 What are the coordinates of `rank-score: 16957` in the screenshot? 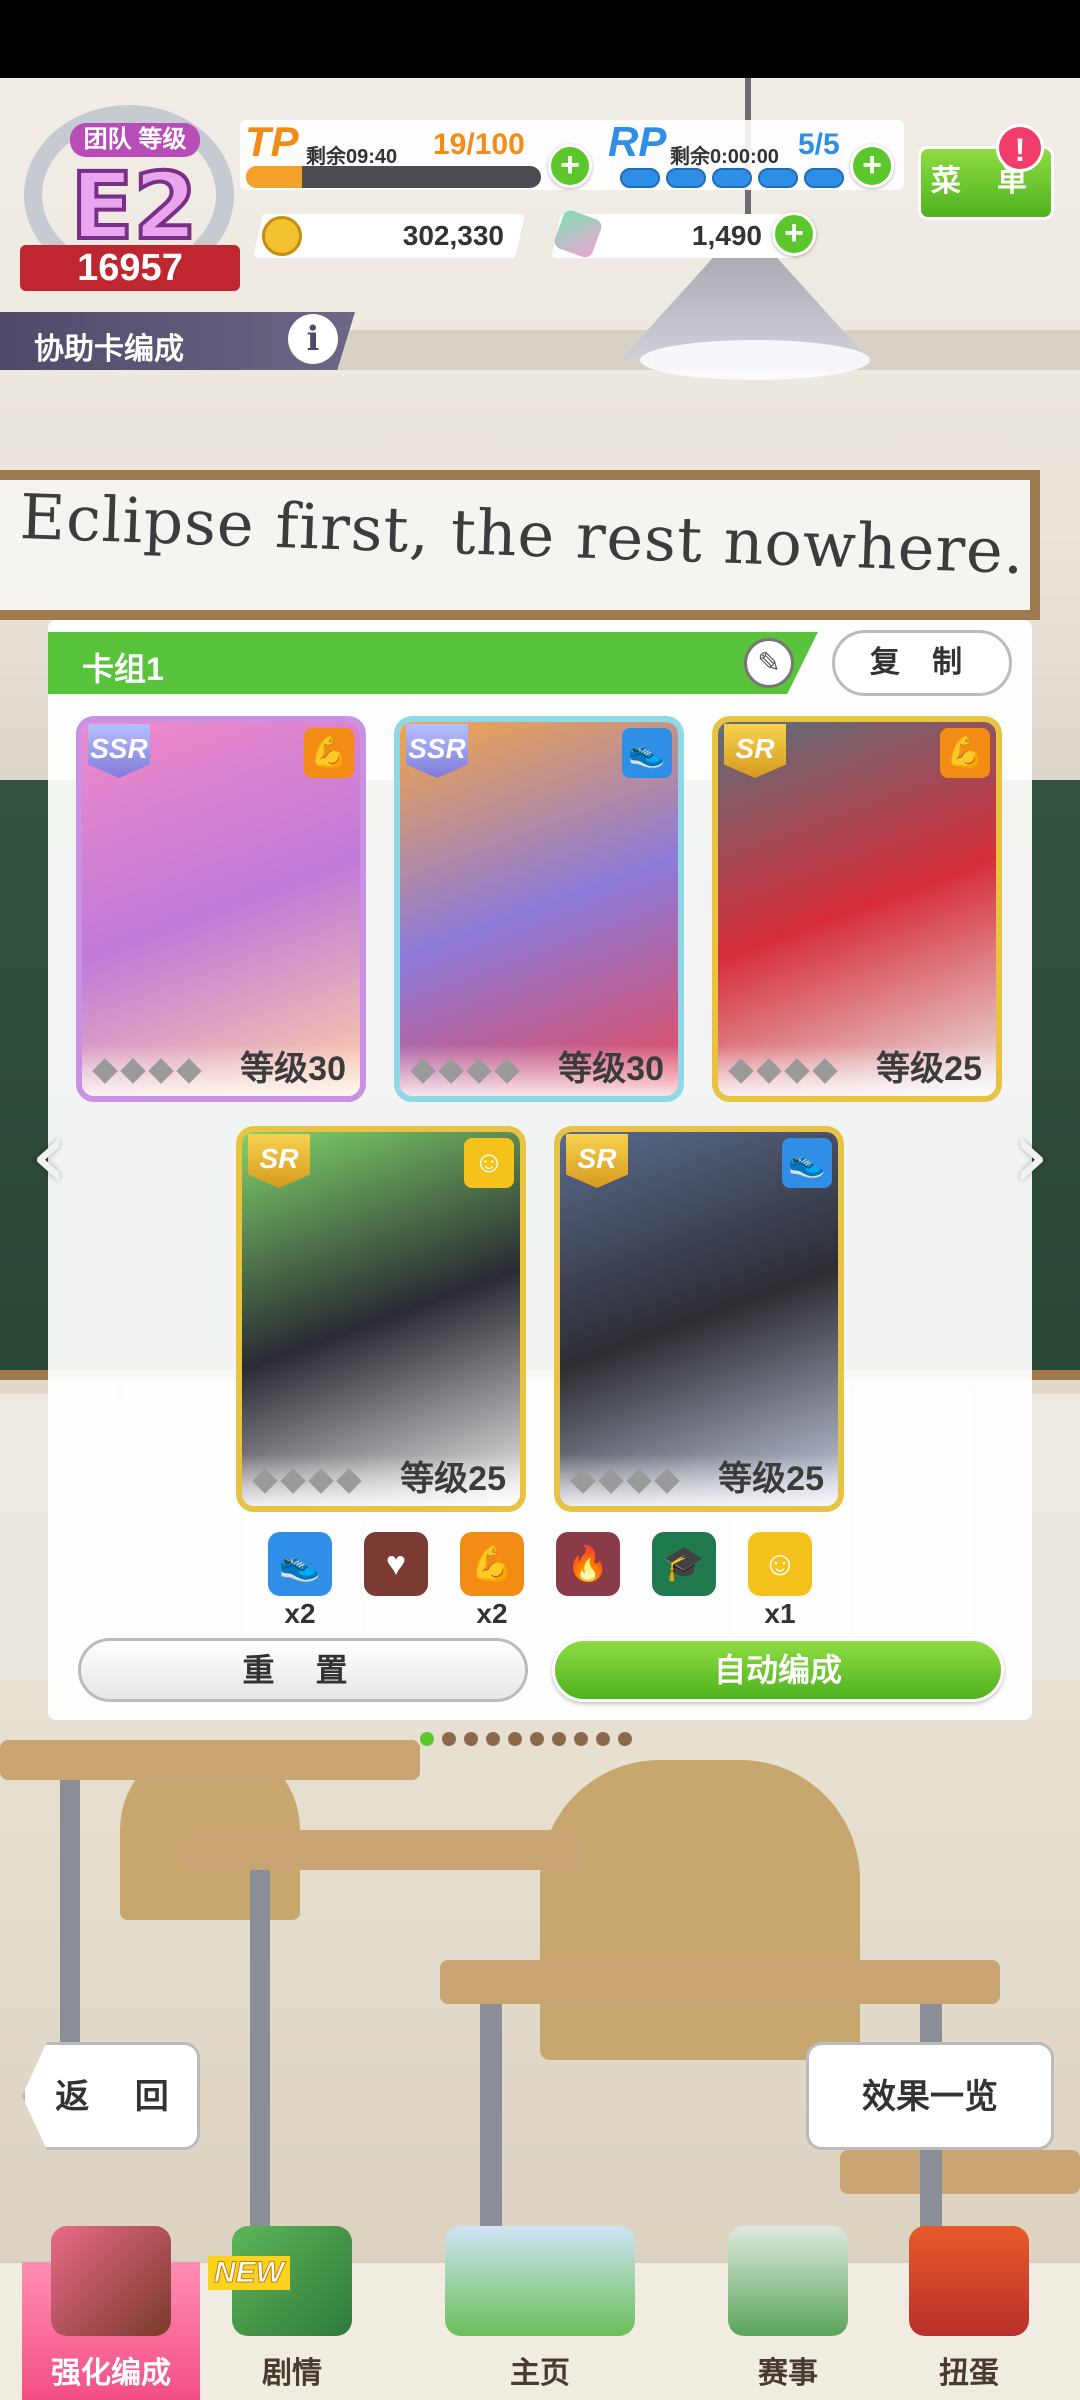 It's located at (130, 268).